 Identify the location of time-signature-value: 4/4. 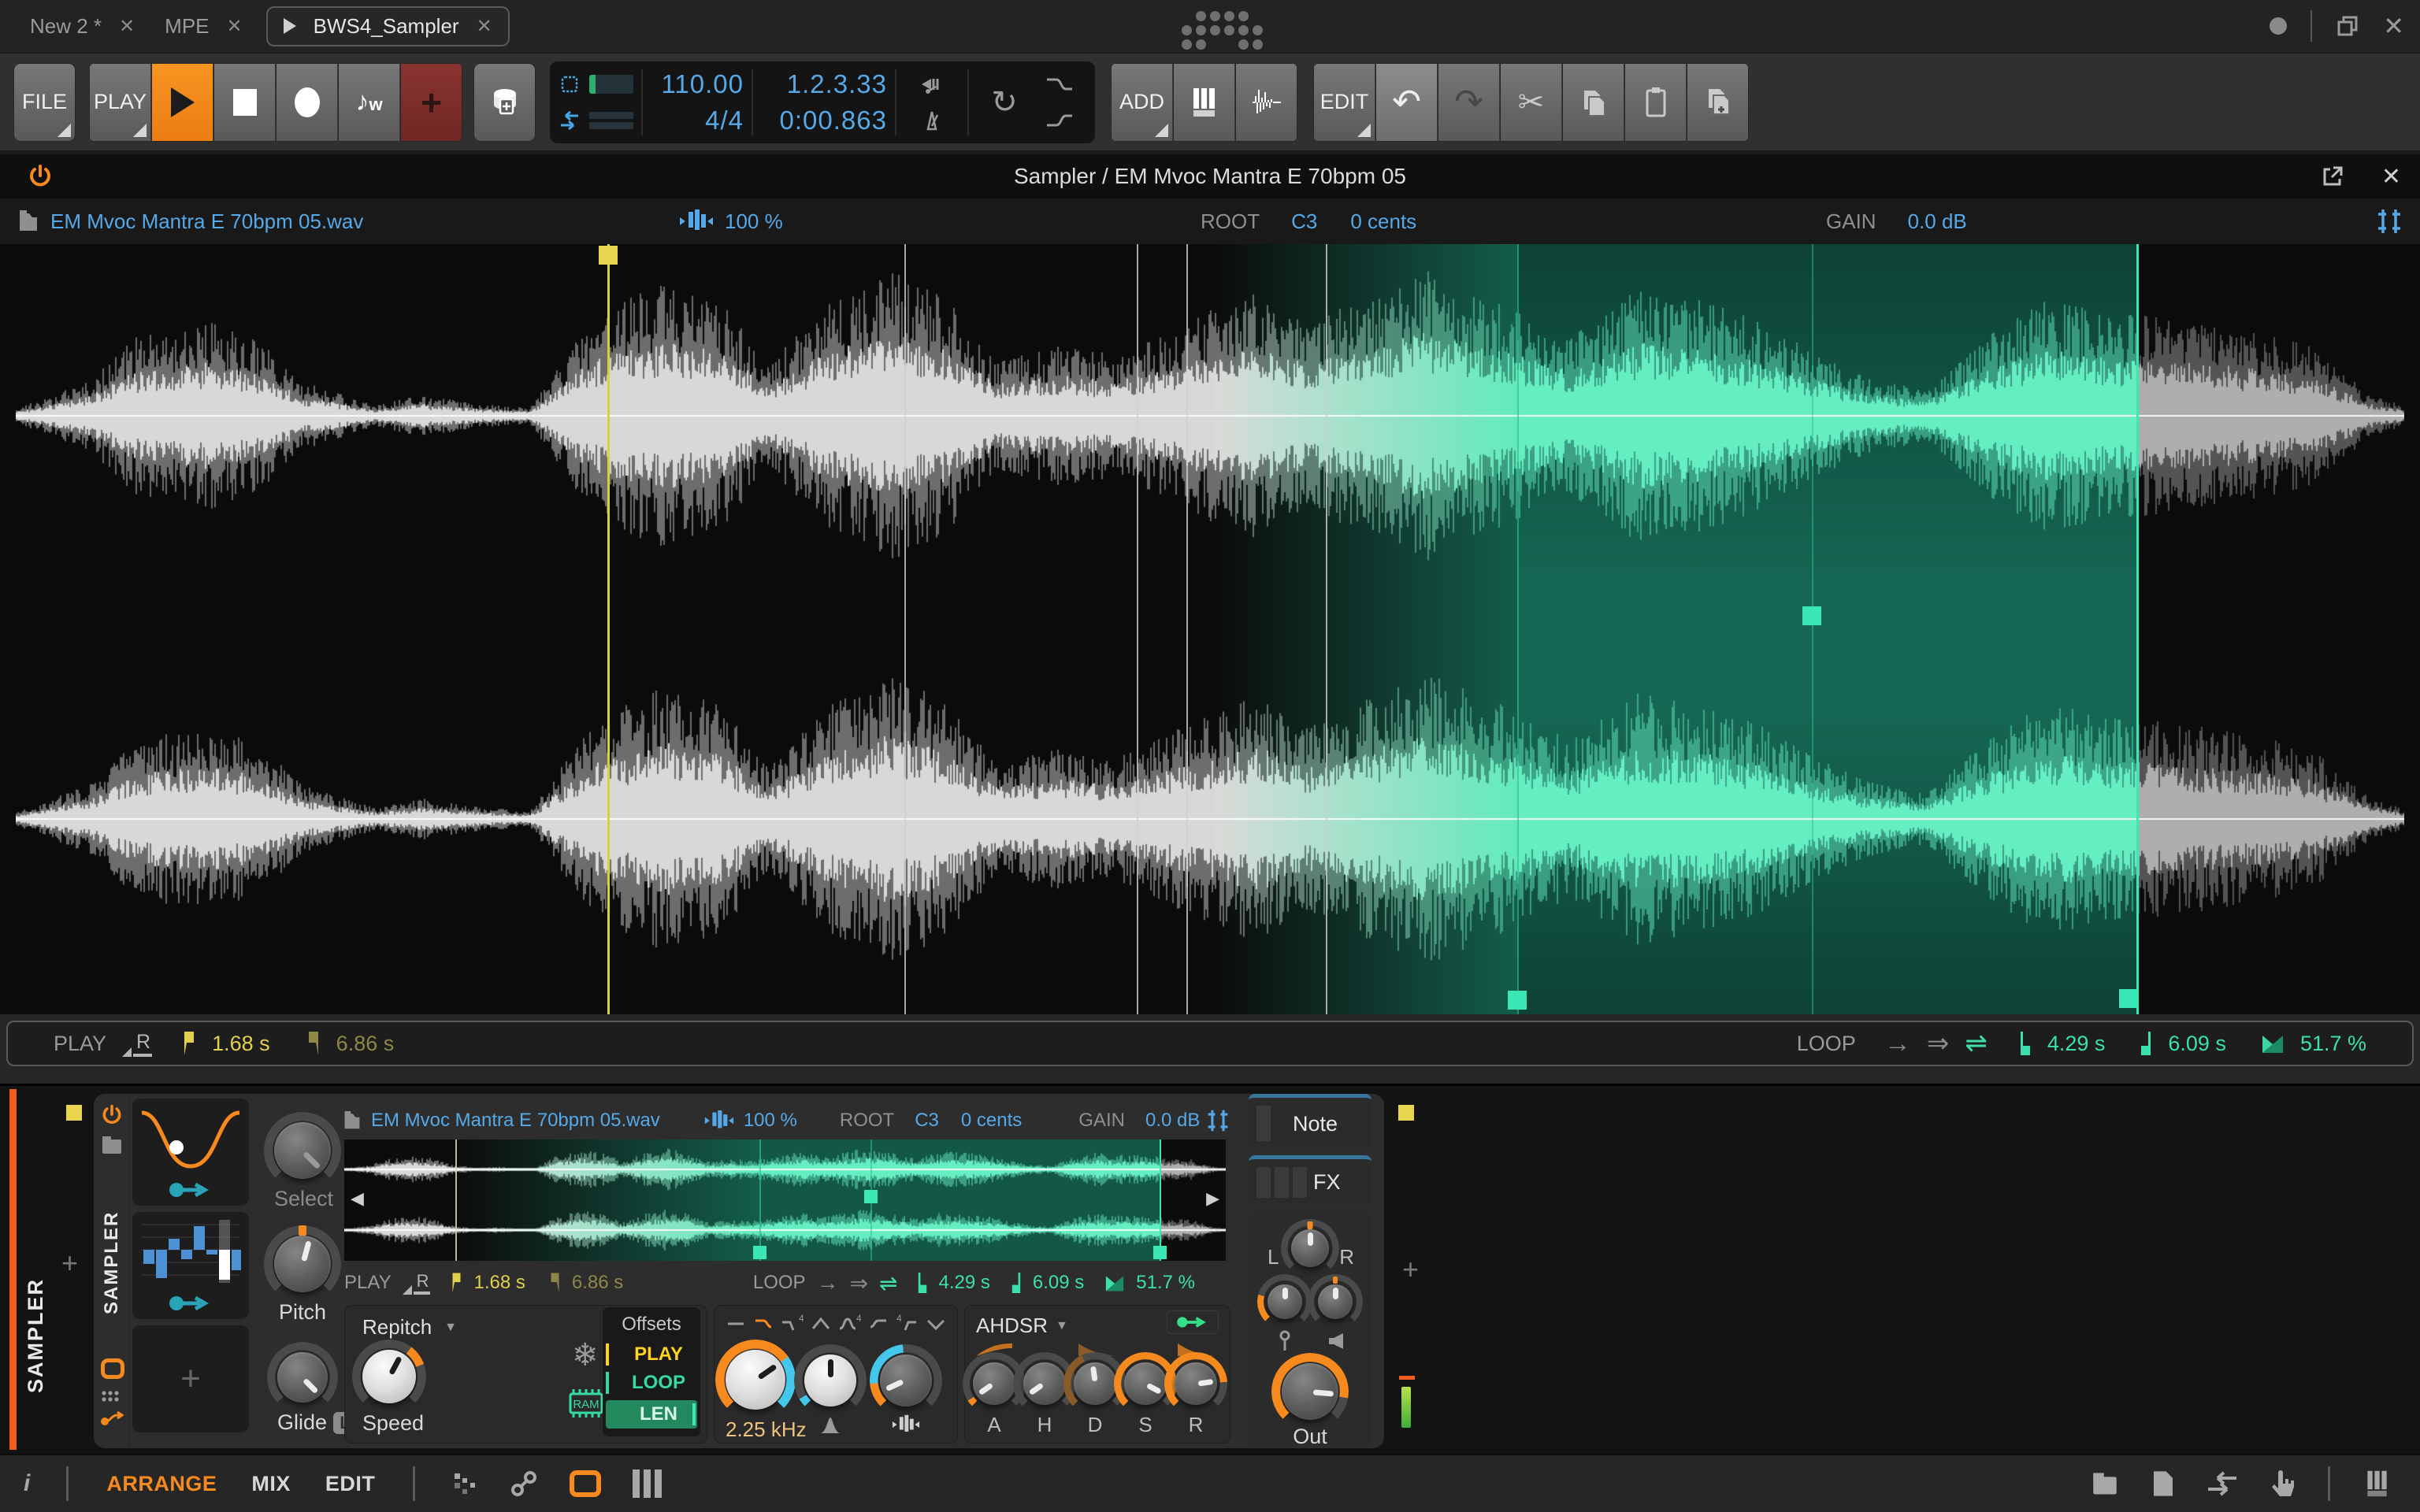
(724, 120).